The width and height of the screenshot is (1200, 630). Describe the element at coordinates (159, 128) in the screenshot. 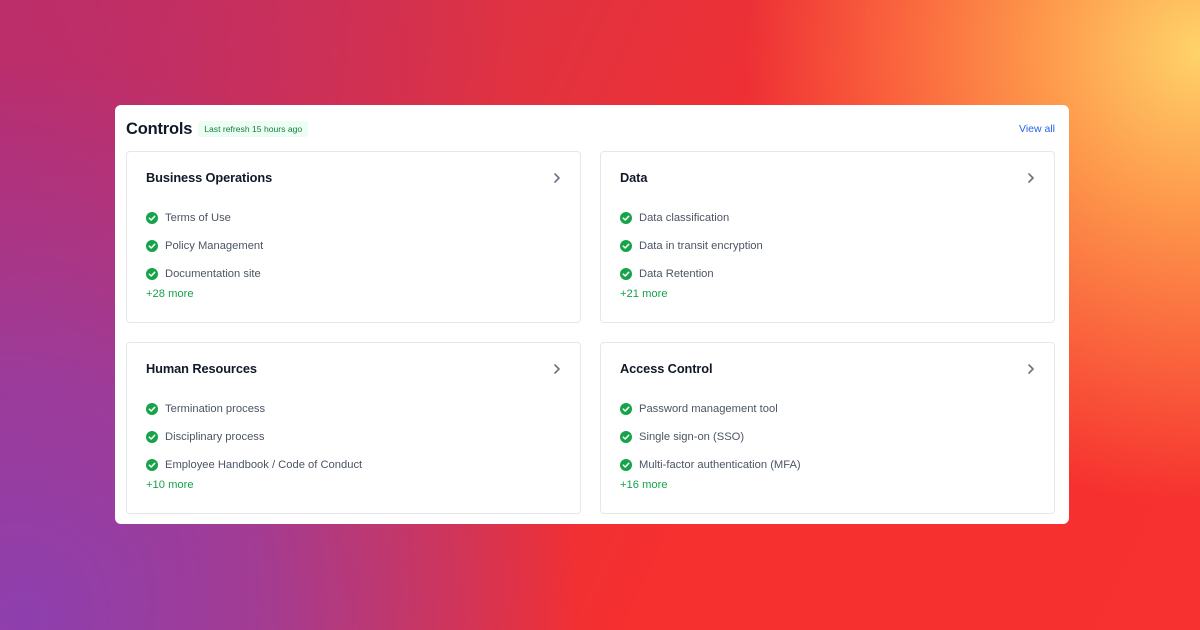

I see `panel-title: Controls` at that location.